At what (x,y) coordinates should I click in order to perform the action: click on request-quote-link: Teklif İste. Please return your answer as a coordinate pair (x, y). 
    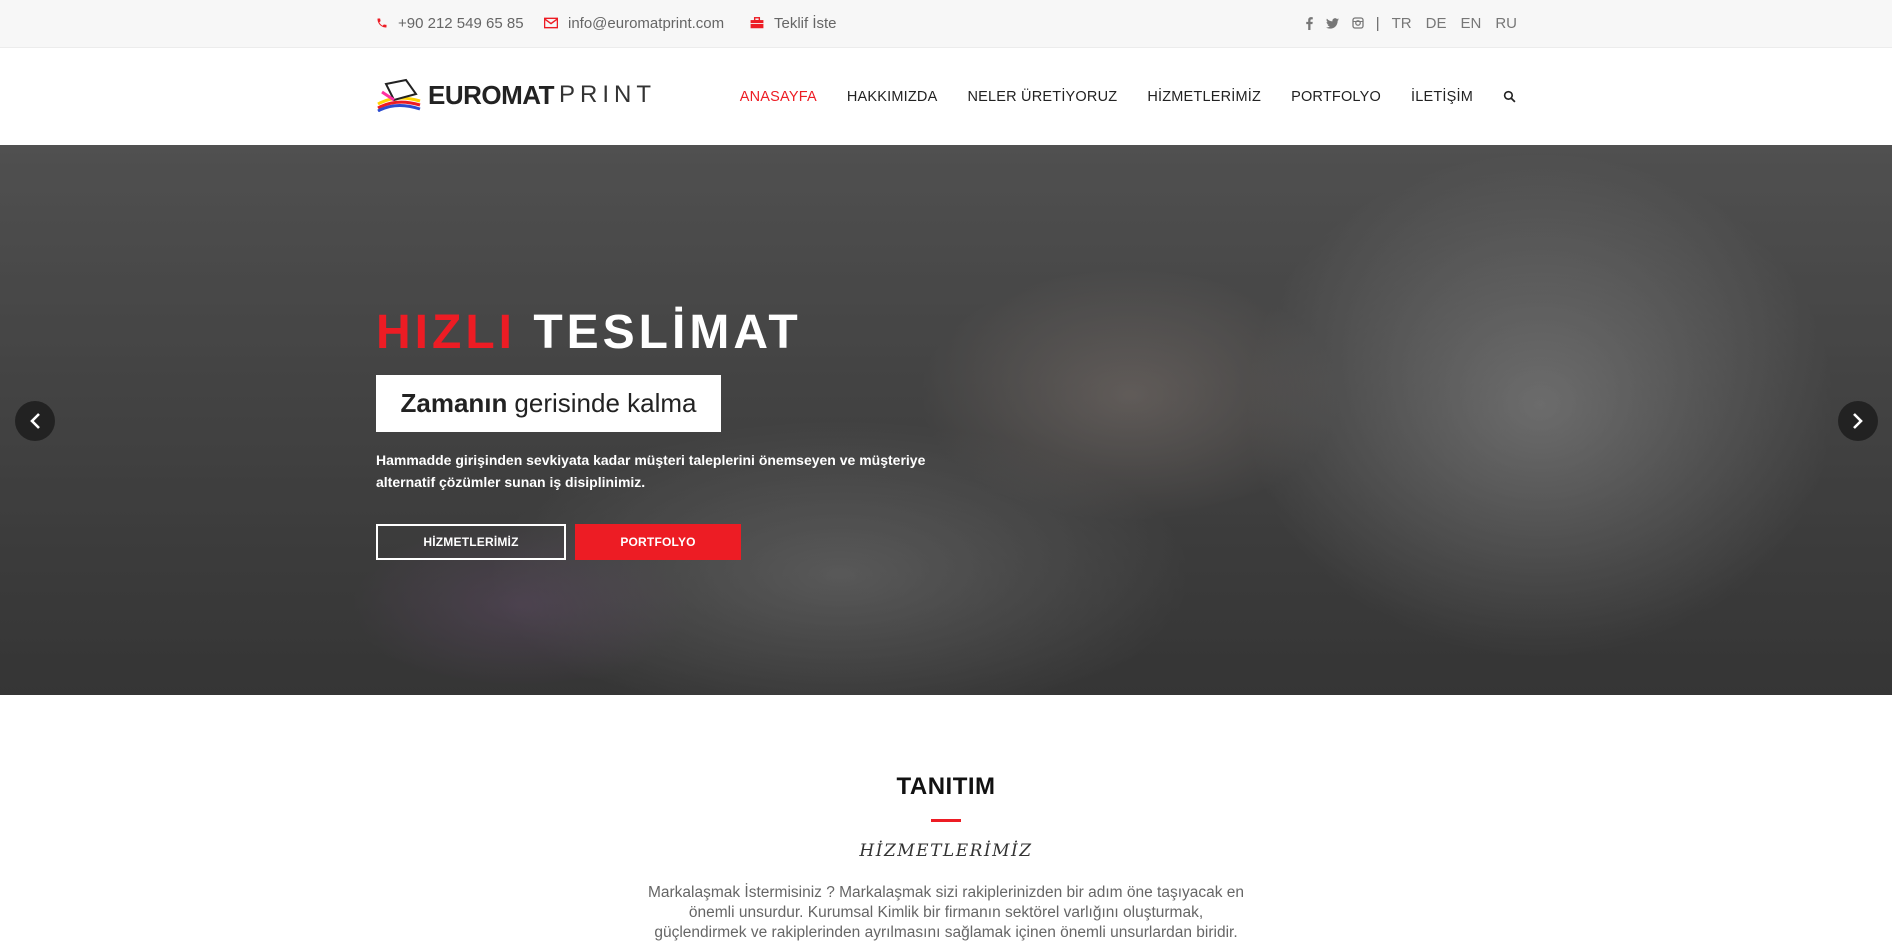
    Looking at the image, I should click on (793, 23).